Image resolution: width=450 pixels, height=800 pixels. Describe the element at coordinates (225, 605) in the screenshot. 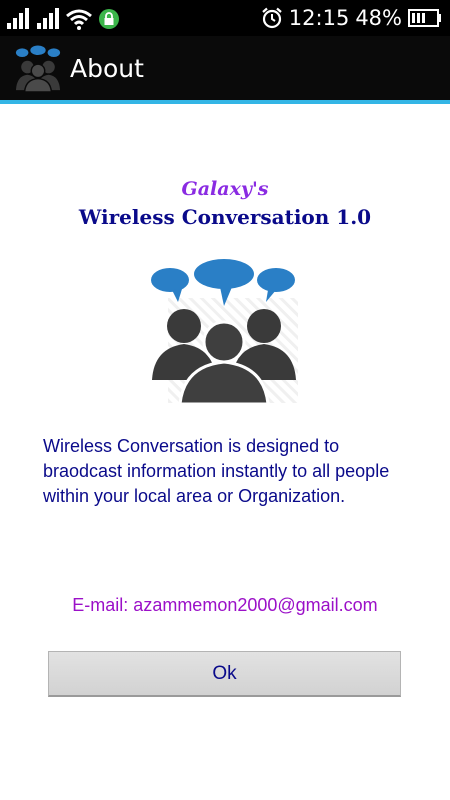

I see `contact-email: E-mail: azammemon2000@gmail.com` at that location.